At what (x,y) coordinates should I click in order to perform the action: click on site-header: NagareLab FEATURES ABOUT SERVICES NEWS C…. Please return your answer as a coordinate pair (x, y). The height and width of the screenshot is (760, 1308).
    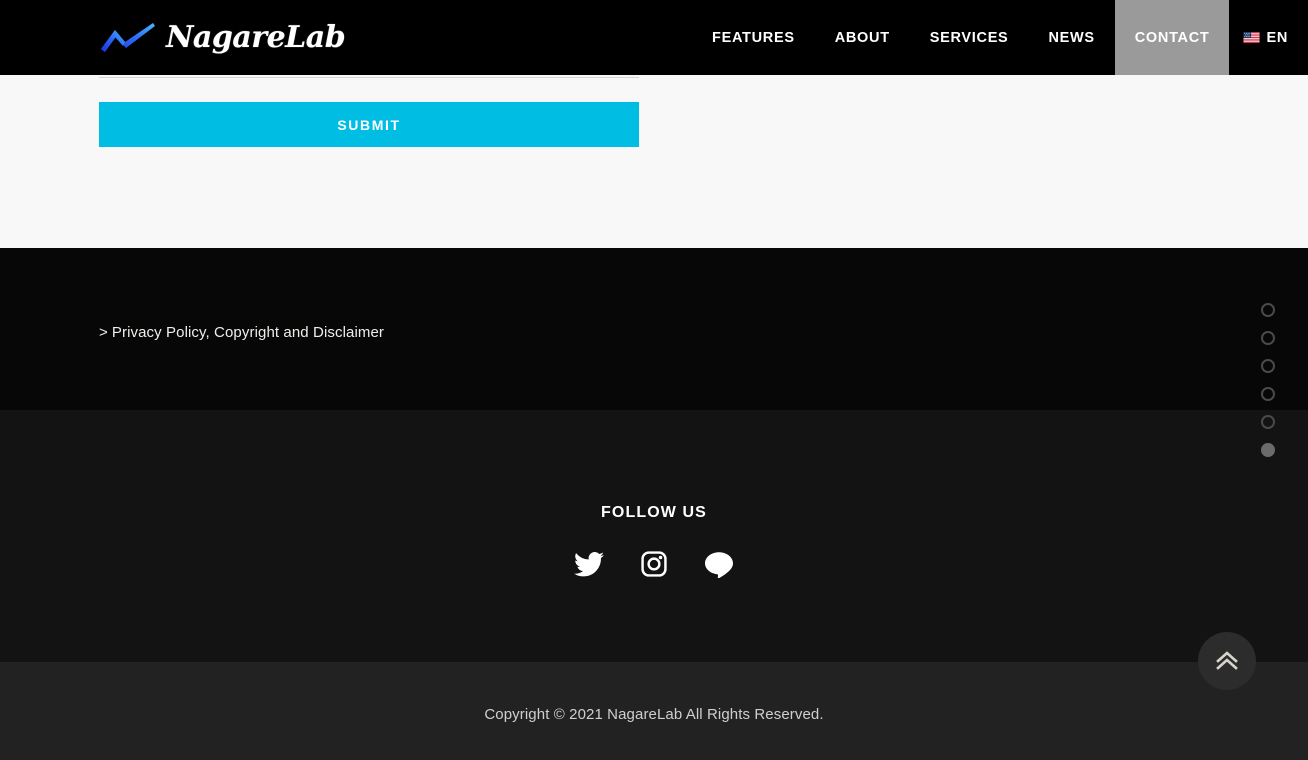
    Looking at the image, I should click on (654, 37).